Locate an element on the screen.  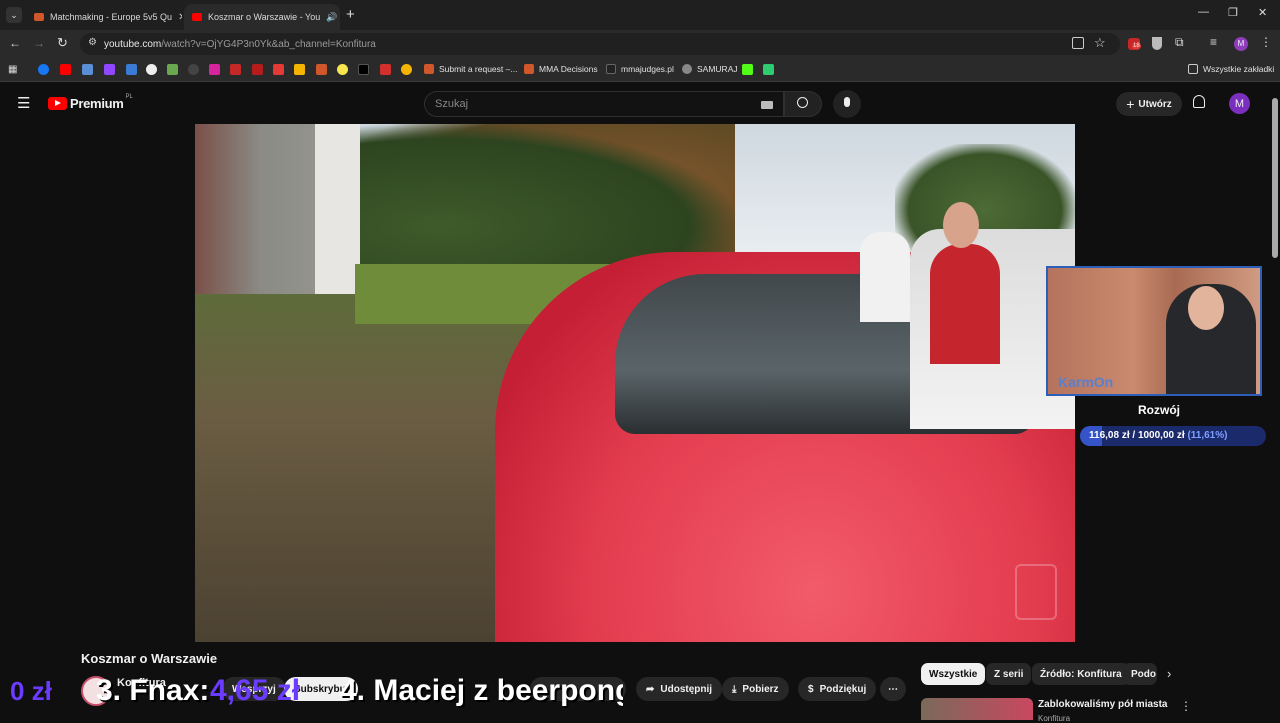
account-avatar: M is located at coordinates (1239, 103).